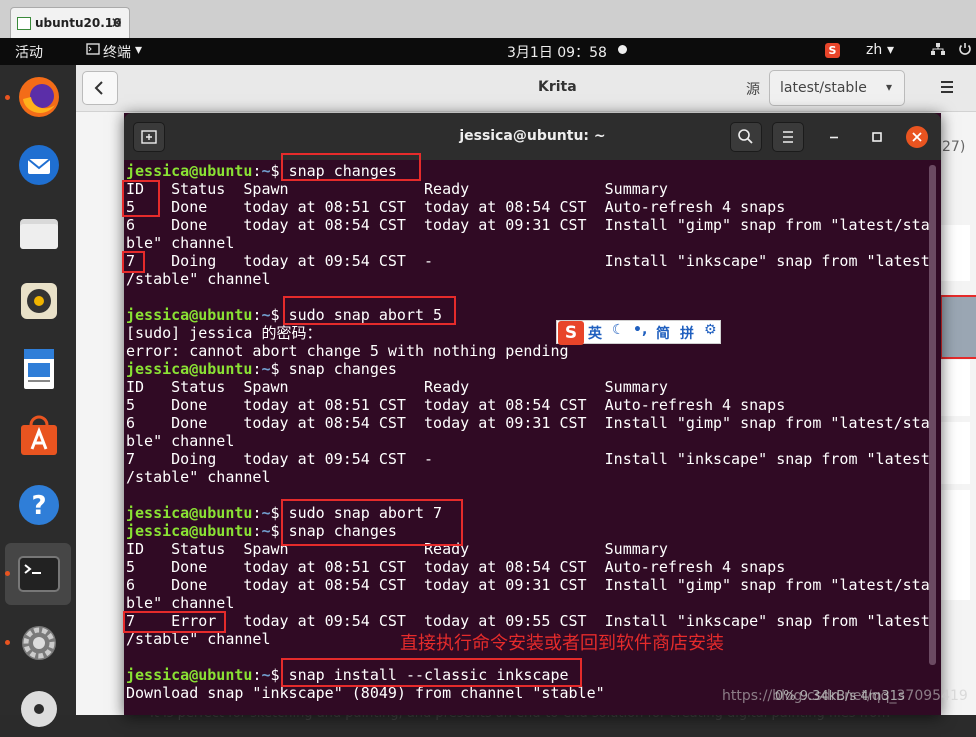 The image size is (976, 737). Describe the element at coordinates (947, 87) in the screenshot. I see `menu-icon` at that location.